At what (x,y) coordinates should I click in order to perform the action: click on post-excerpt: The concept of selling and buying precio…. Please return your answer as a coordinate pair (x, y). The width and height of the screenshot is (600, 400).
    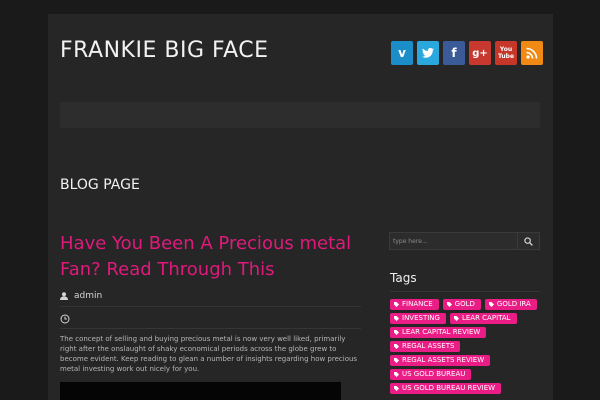
    Looking at the image, I should click on (209, 354).